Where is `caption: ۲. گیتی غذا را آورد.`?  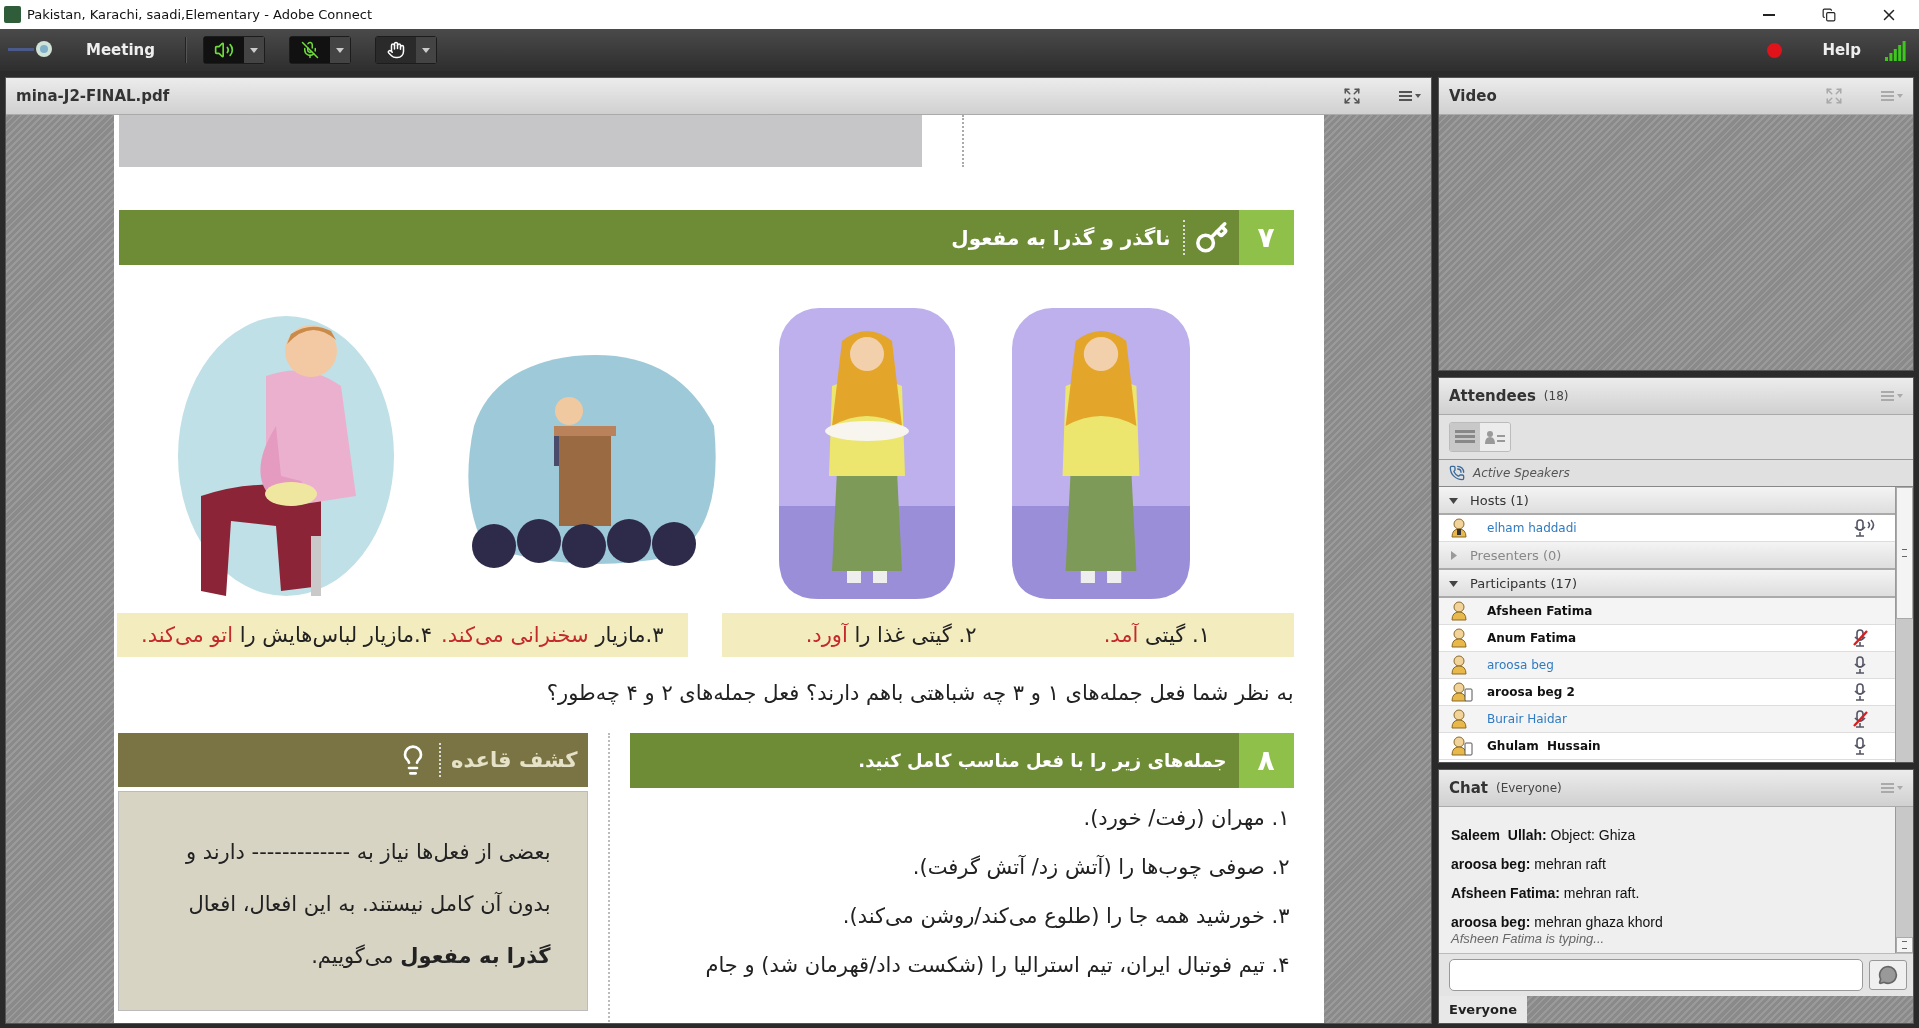 caption: ۲. گیتی غذا را آورد. is located at coordinates (891, 635).